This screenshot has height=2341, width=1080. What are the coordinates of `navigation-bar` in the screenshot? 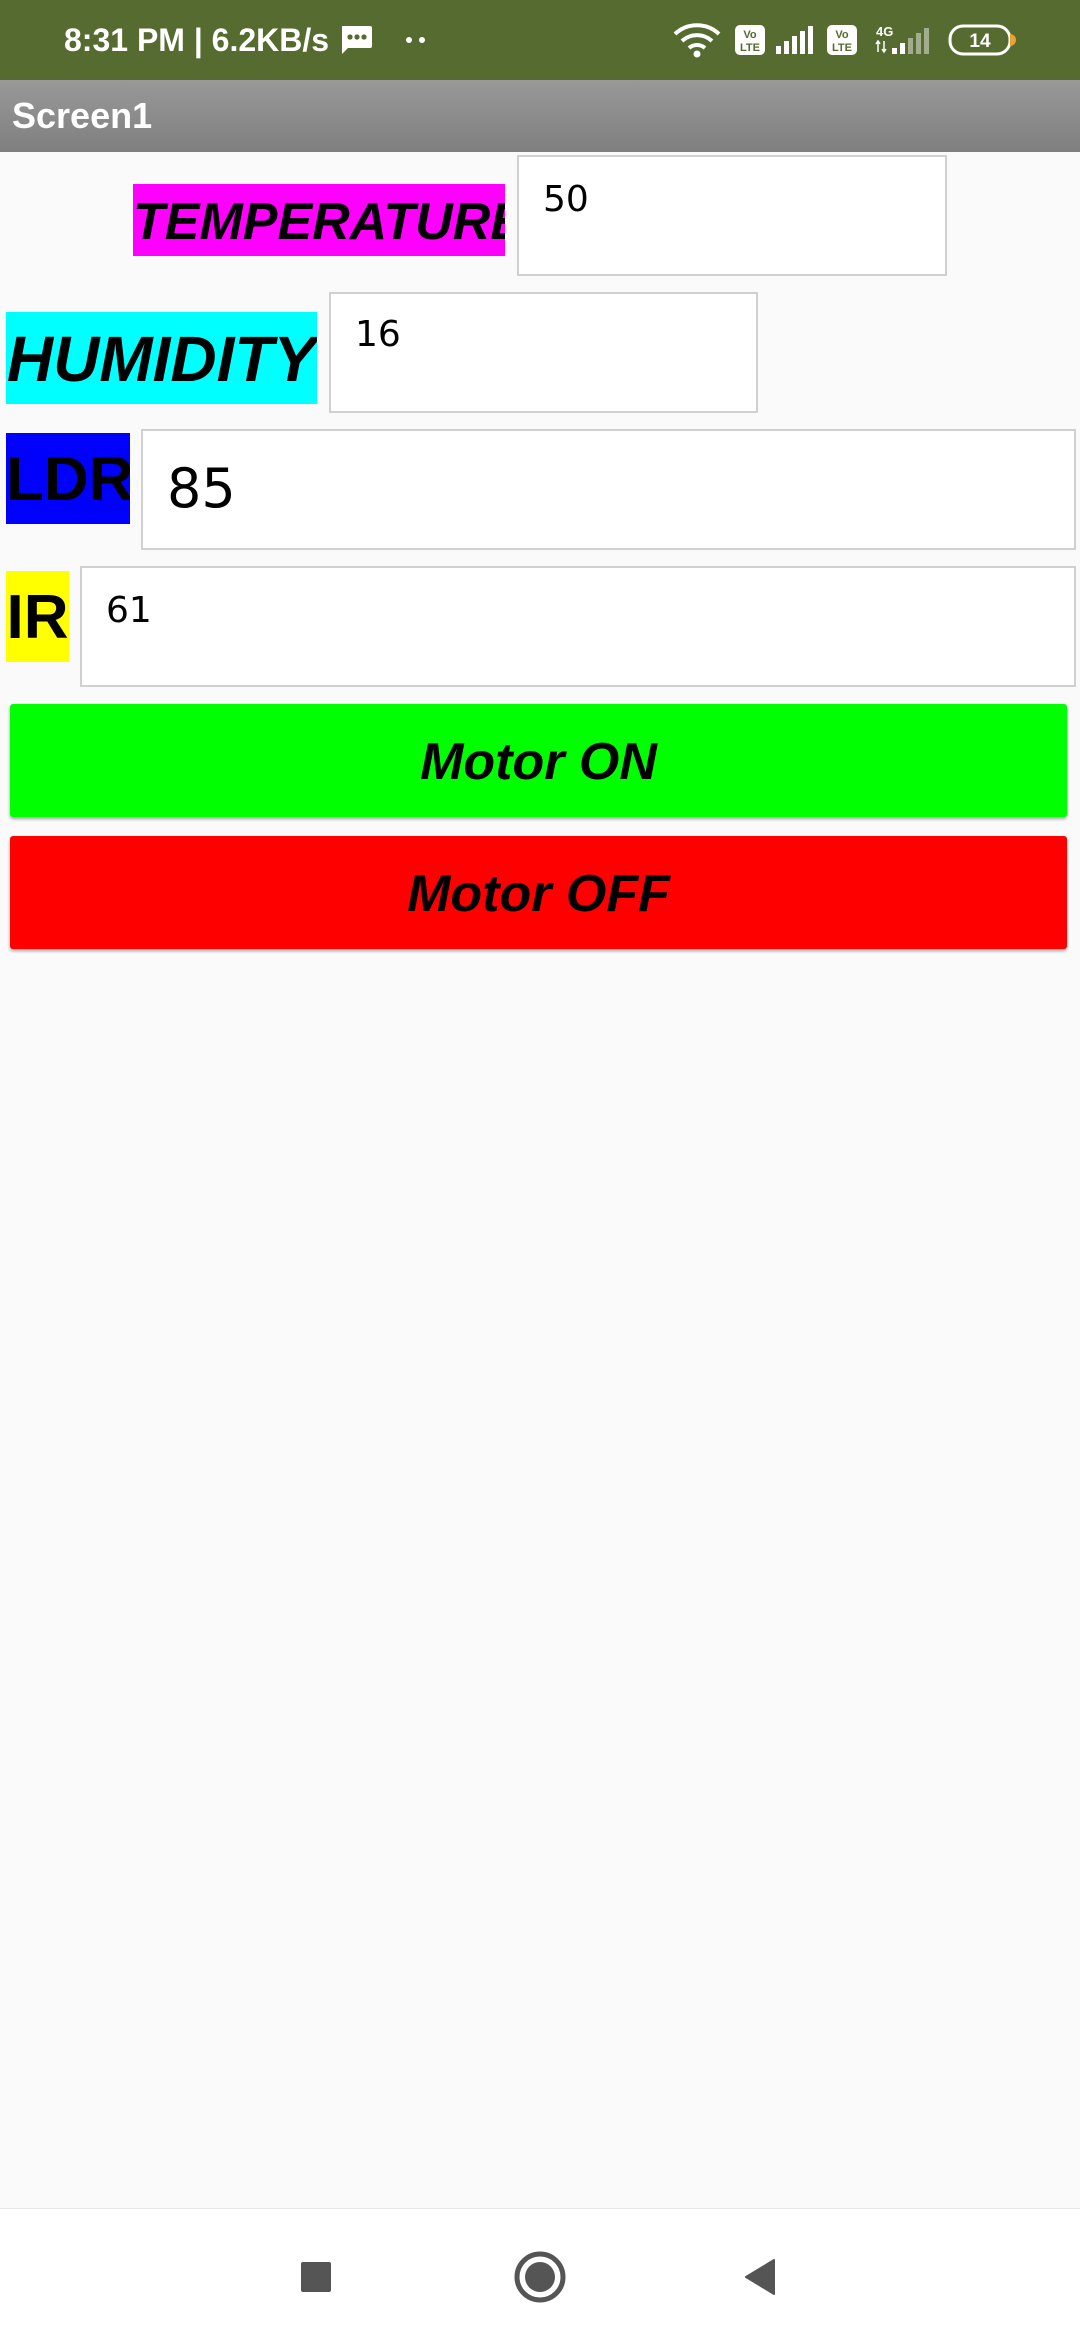 It's located at (540, 2274).